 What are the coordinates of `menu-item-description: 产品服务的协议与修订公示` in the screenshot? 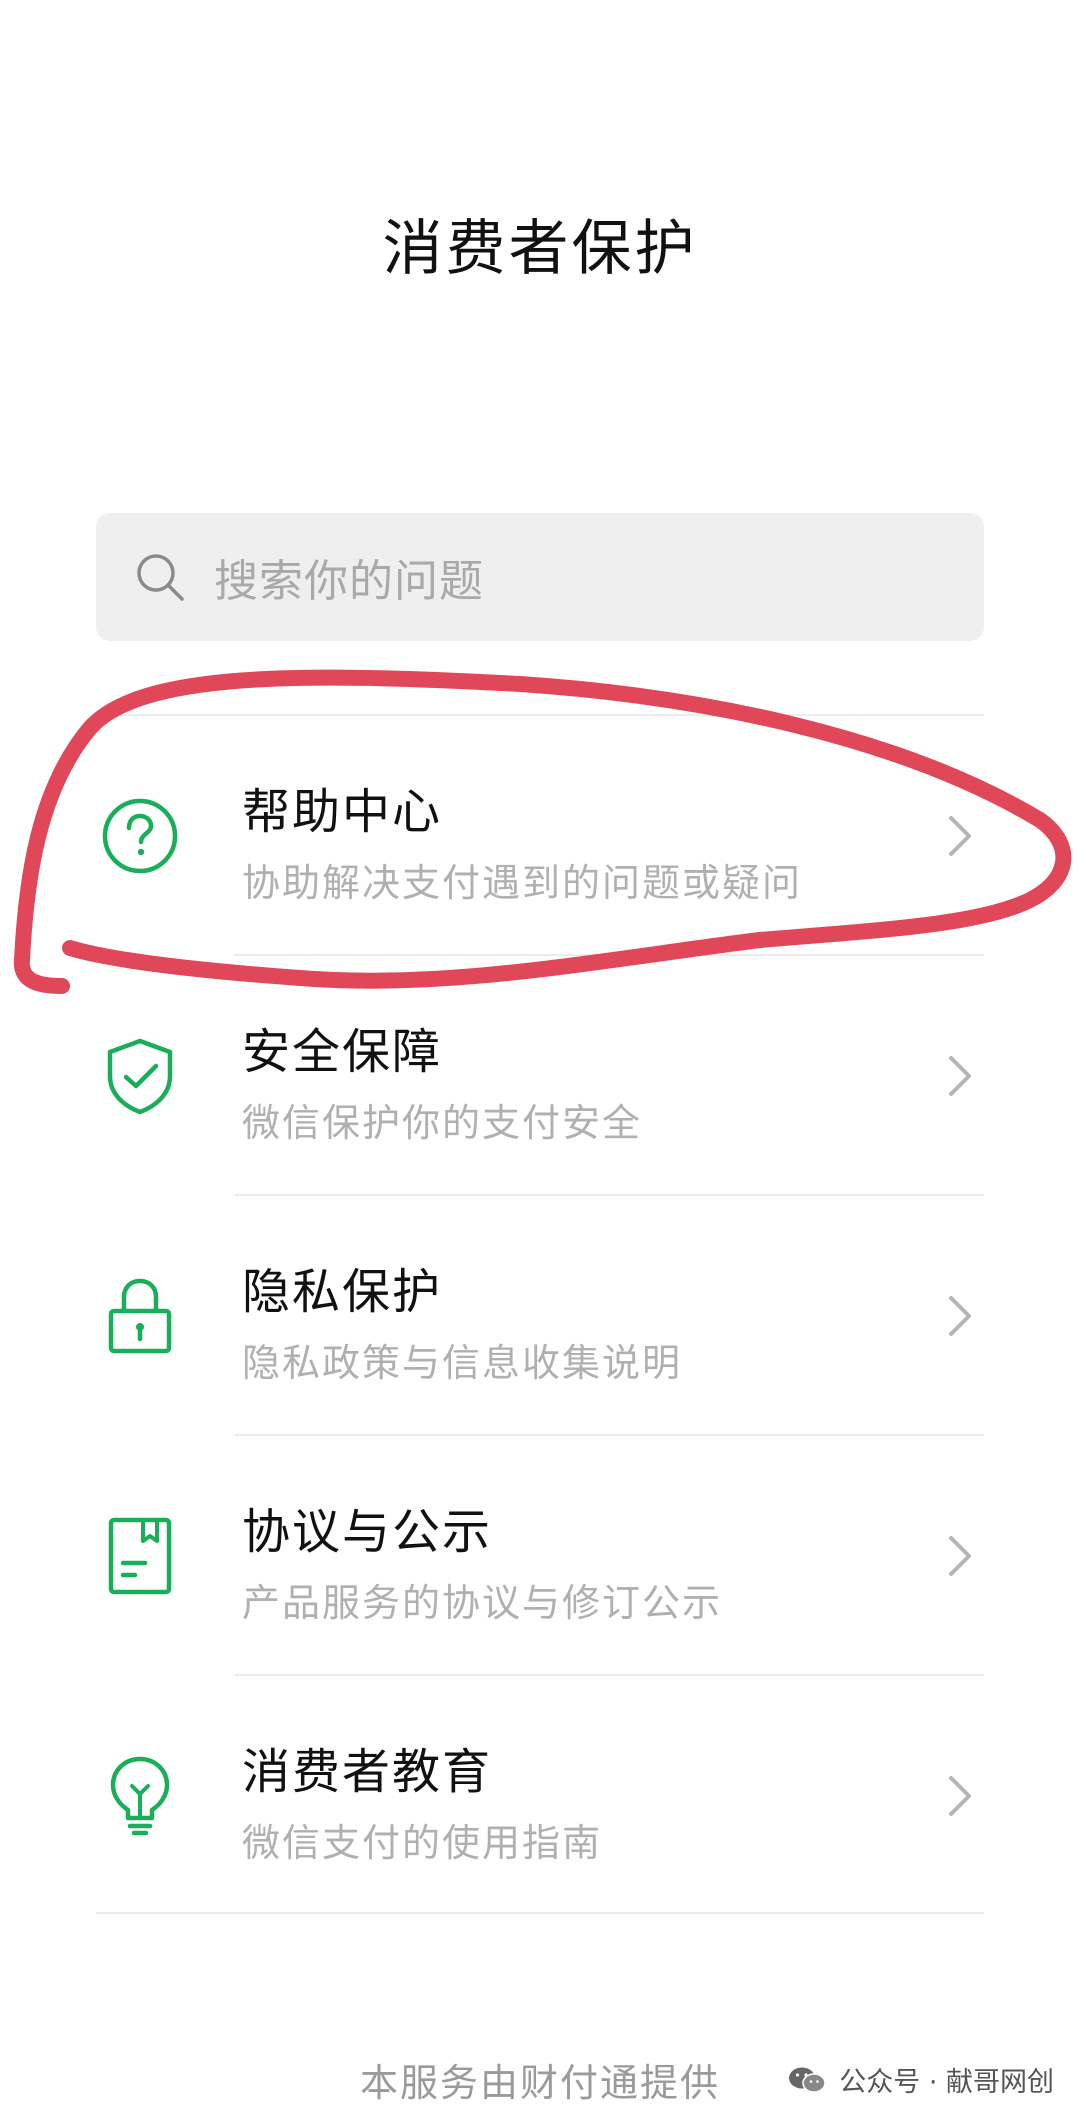 It's located at (482, 1603).